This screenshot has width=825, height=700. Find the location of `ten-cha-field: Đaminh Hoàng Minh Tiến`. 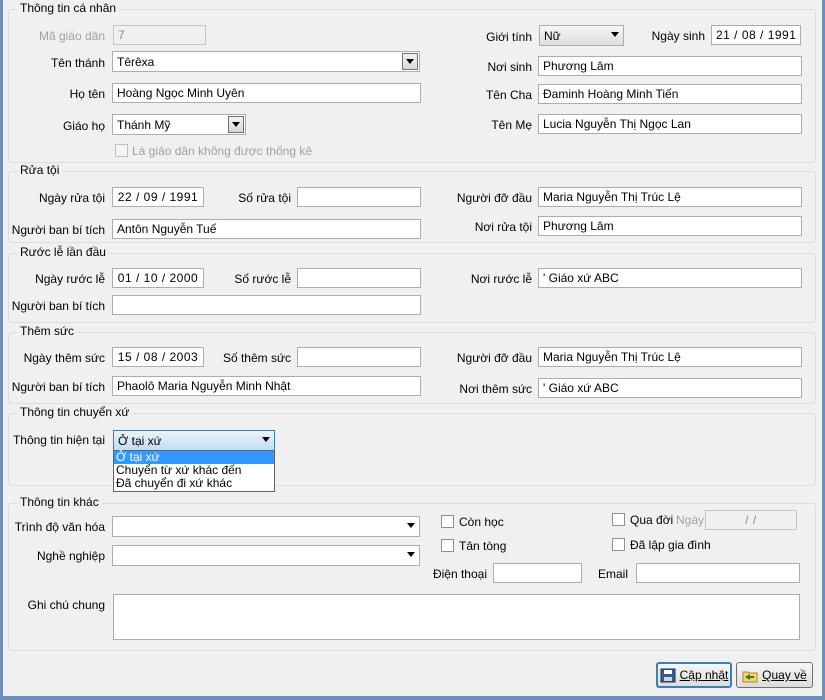

ten-cha-field: Đaminh Hoàng Minh Tiến is located at coordinates (670, 94).